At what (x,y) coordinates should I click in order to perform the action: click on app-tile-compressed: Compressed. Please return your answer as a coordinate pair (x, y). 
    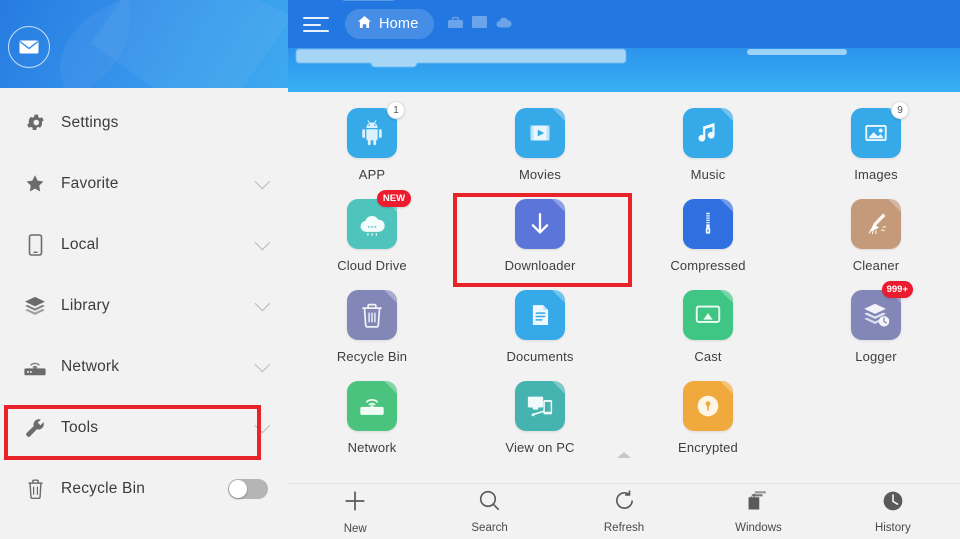
    Looking at the image, I should click on (708, 236).